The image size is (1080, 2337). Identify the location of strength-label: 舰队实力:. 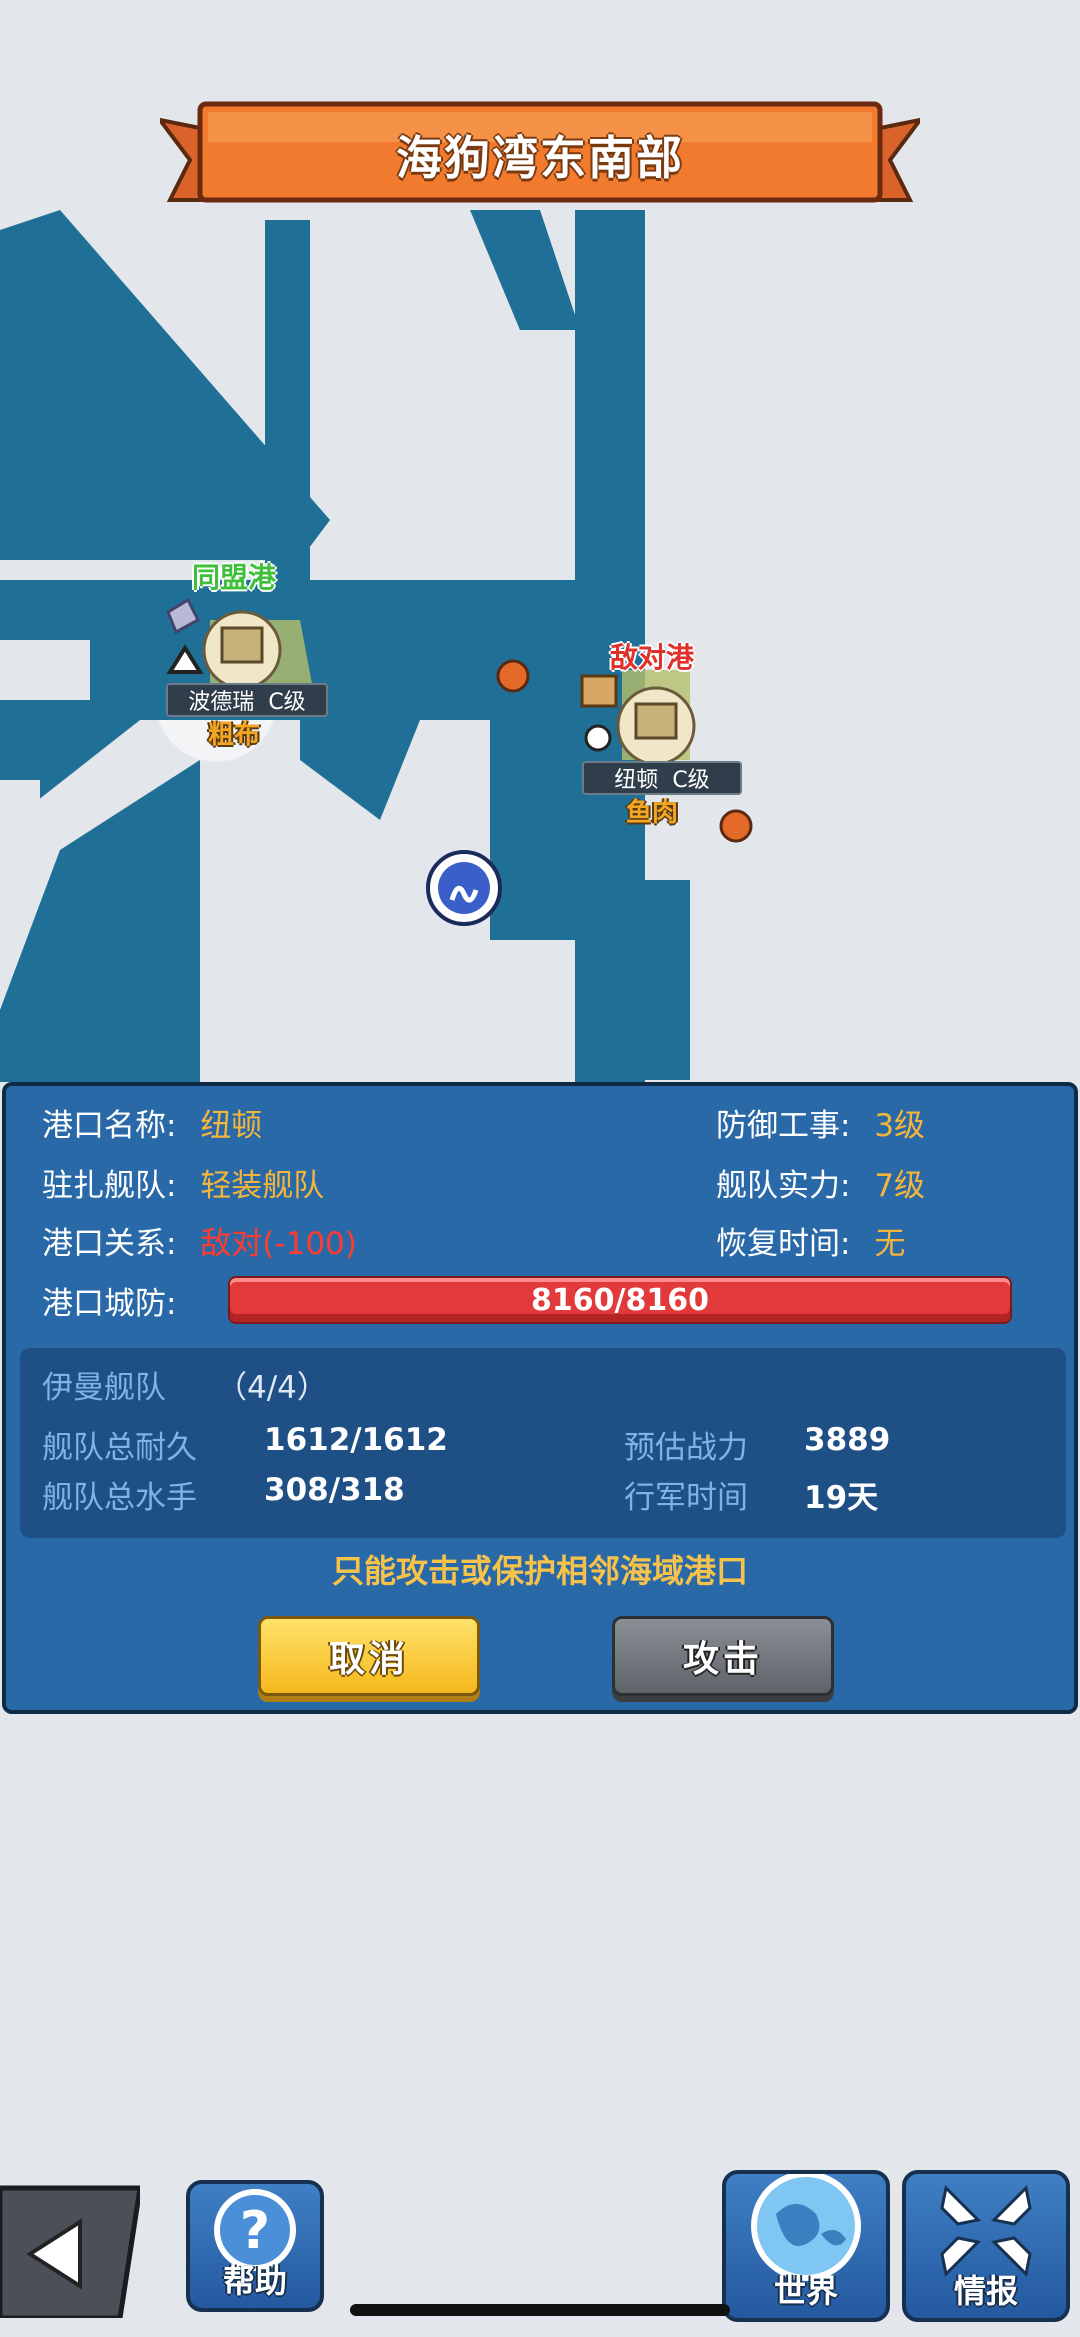
(783, 1186).